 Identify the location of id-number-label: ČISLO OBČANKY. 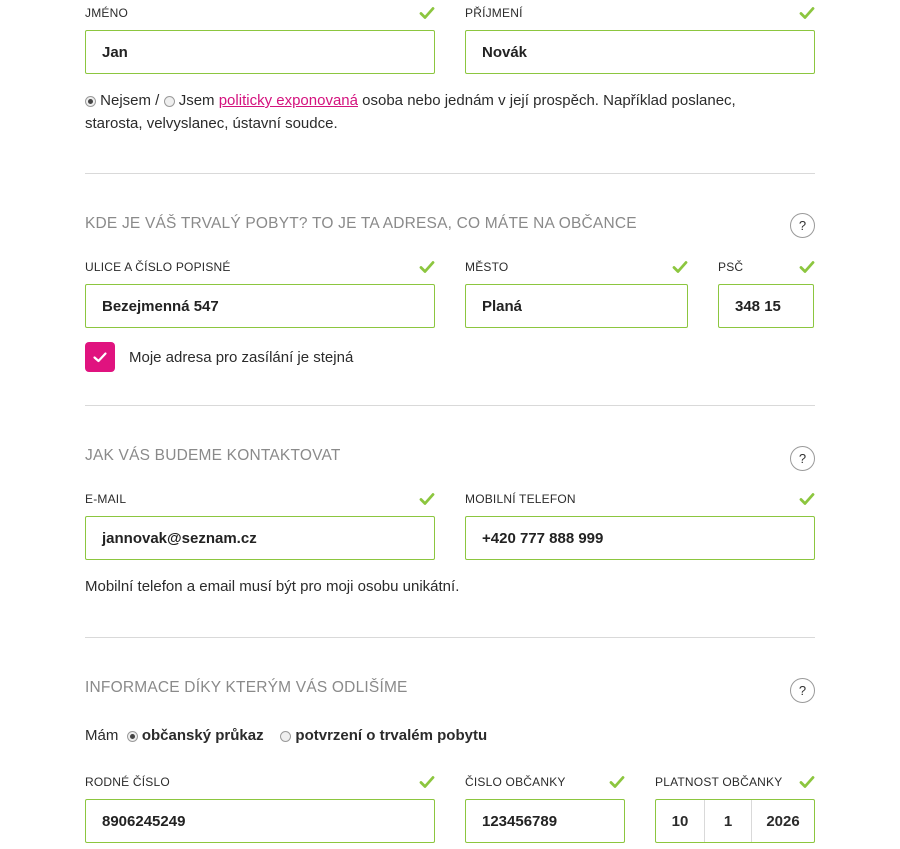
(515, 782).